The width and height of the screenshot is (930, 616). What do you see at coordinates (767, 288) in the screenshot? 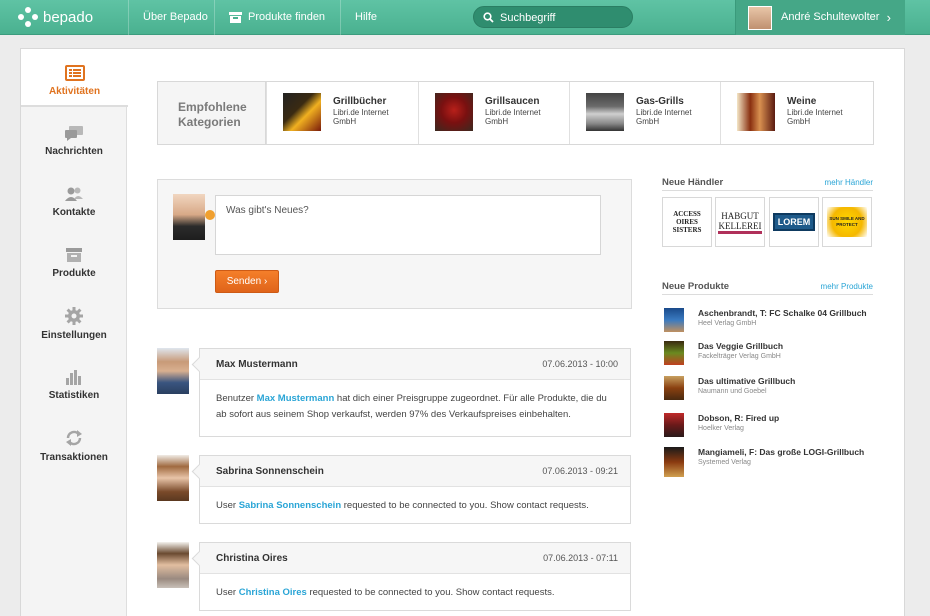
I see `new-products-header: Neue Produkte mehr Produkte` at bounding box center [767, 288].